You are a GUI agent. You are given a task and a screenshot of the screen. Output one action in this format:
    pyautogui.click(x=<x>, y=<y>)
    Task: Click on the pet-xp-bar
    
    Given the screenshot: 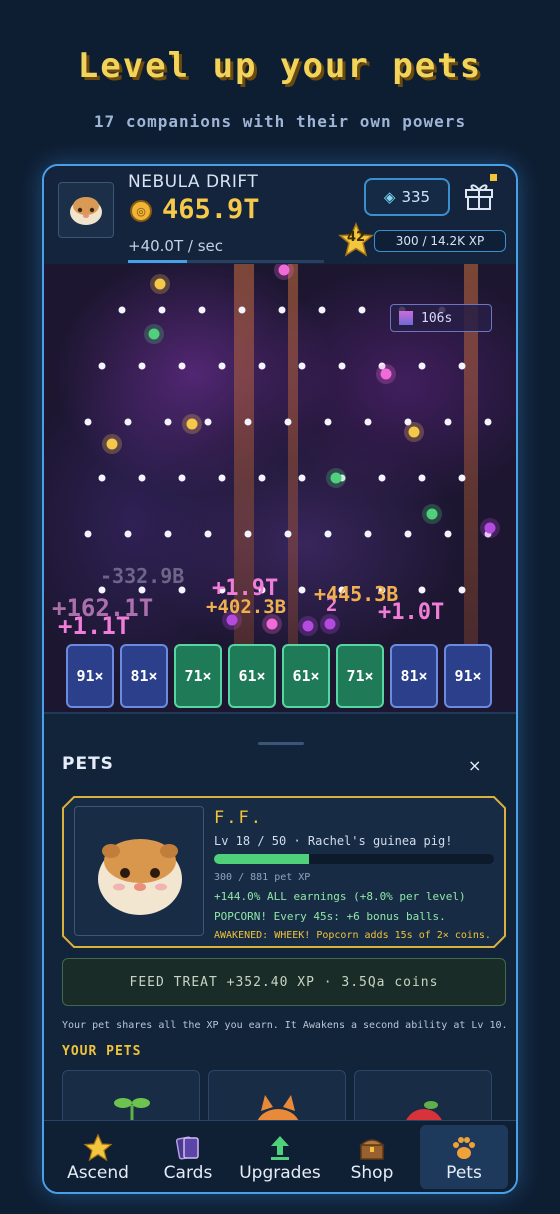 What is the action you would take?
    pyautogui.click(x=354, y=859)
    